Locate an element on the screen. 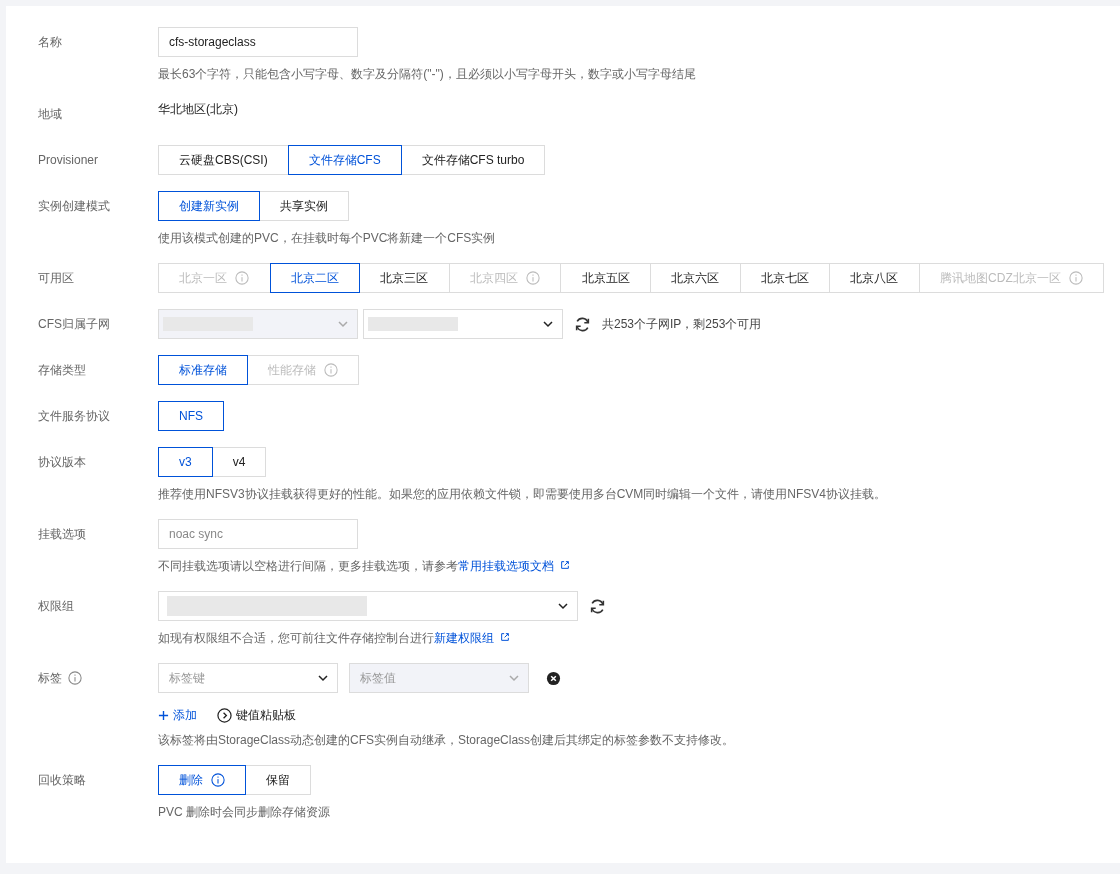 This screenshot has height=874, width=1120. option-button: 北京五区 is located at coordinates (605, 278).